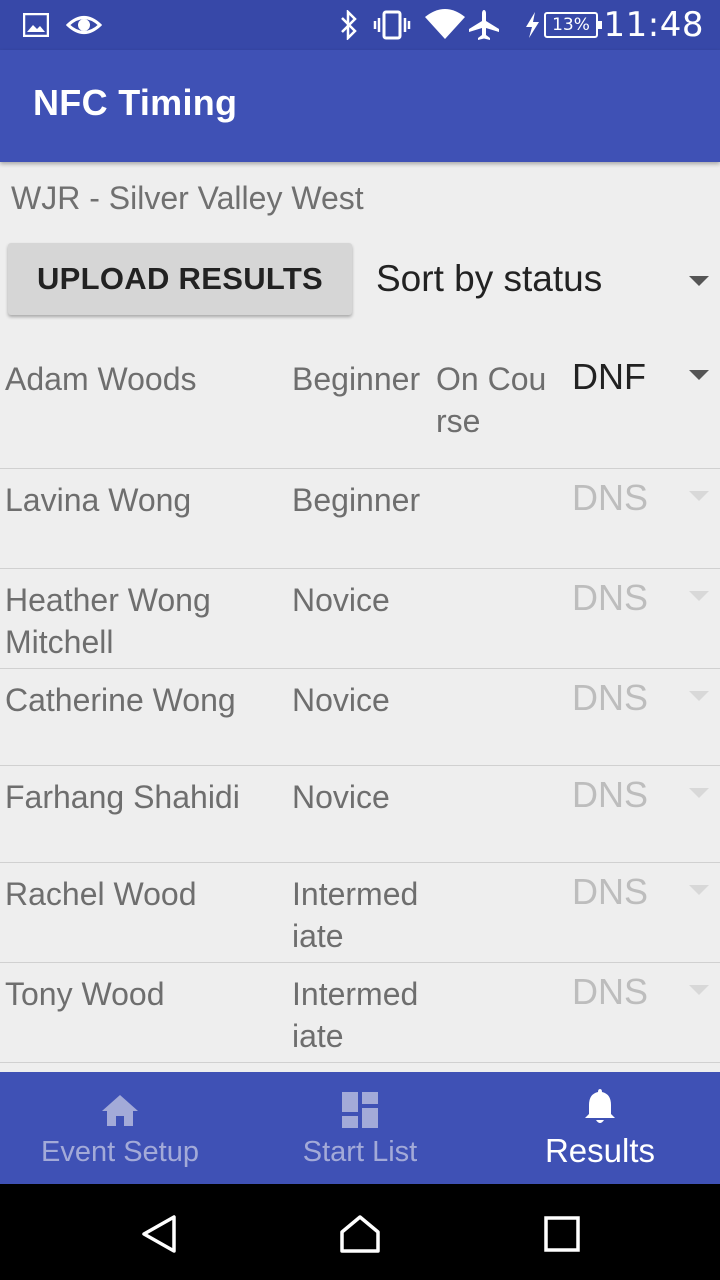 The height and width of the screenshot is (1280, 720). I want to click on vibrate-icon, so click(392, 25).